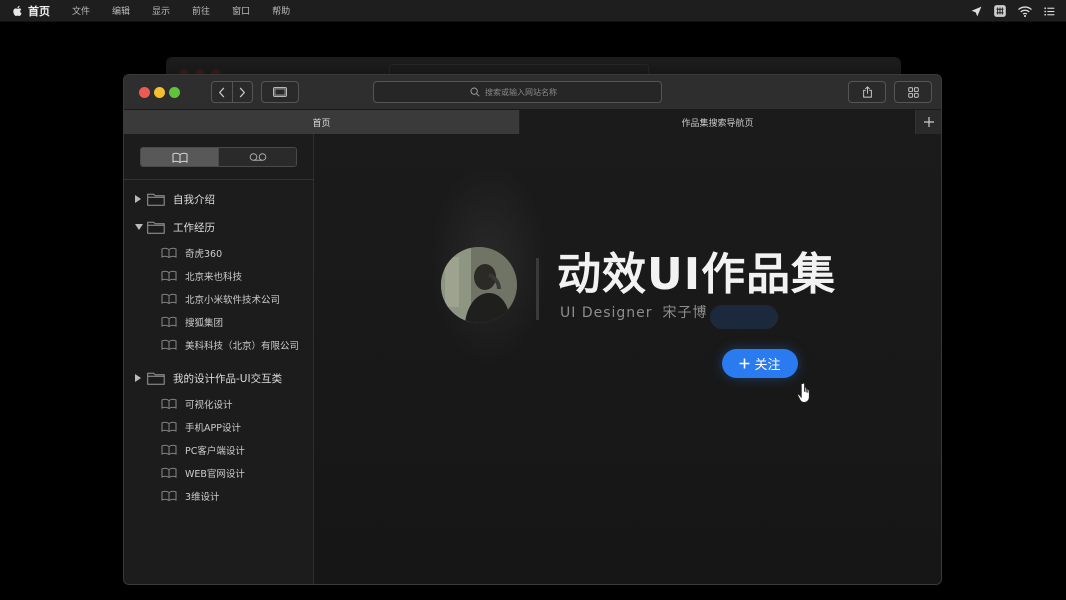 Image resolution: width=1066 pixels, height=600 pixels. I want to click on reading-list-segment, so click(257, 157).